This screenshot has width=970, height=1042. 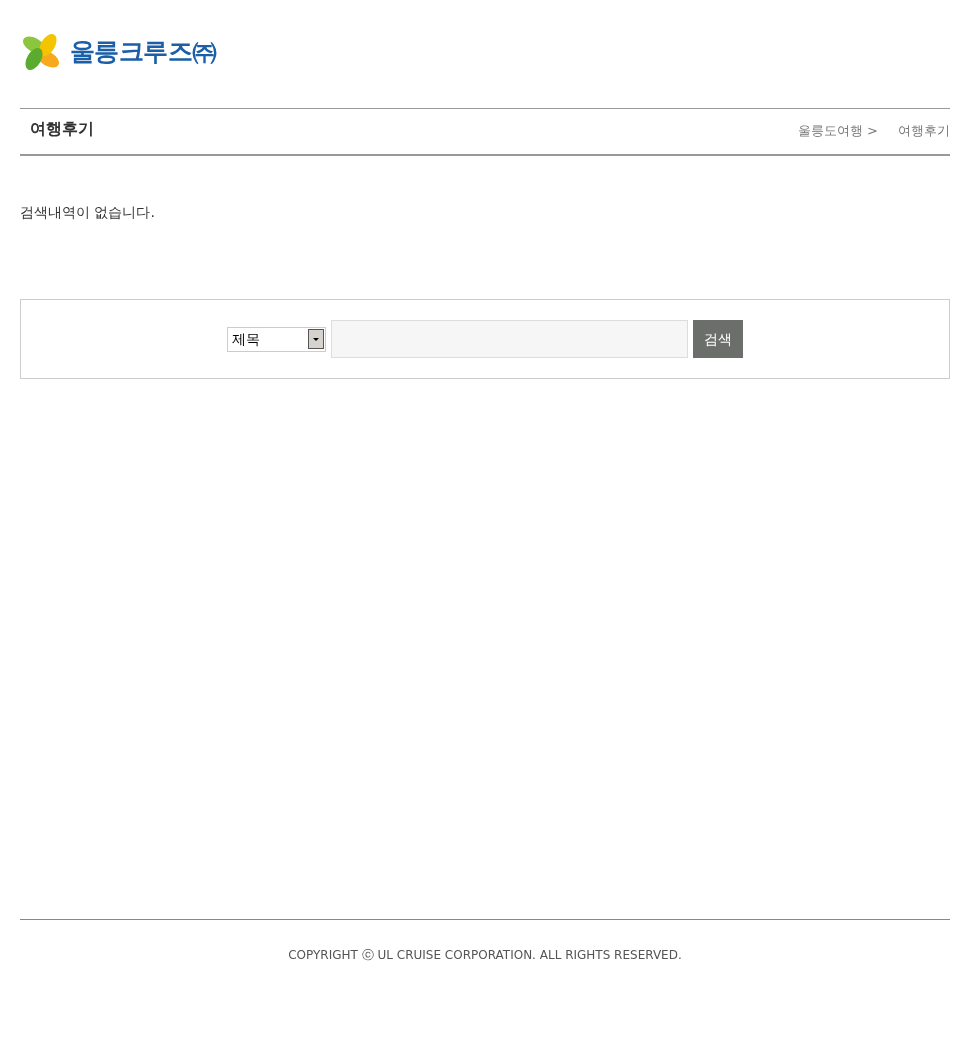 What do you see at coordinates (924, 131) in the screenshot?
I see `breadcrumb-link: 여행후기` at bounding box center [924, 131].